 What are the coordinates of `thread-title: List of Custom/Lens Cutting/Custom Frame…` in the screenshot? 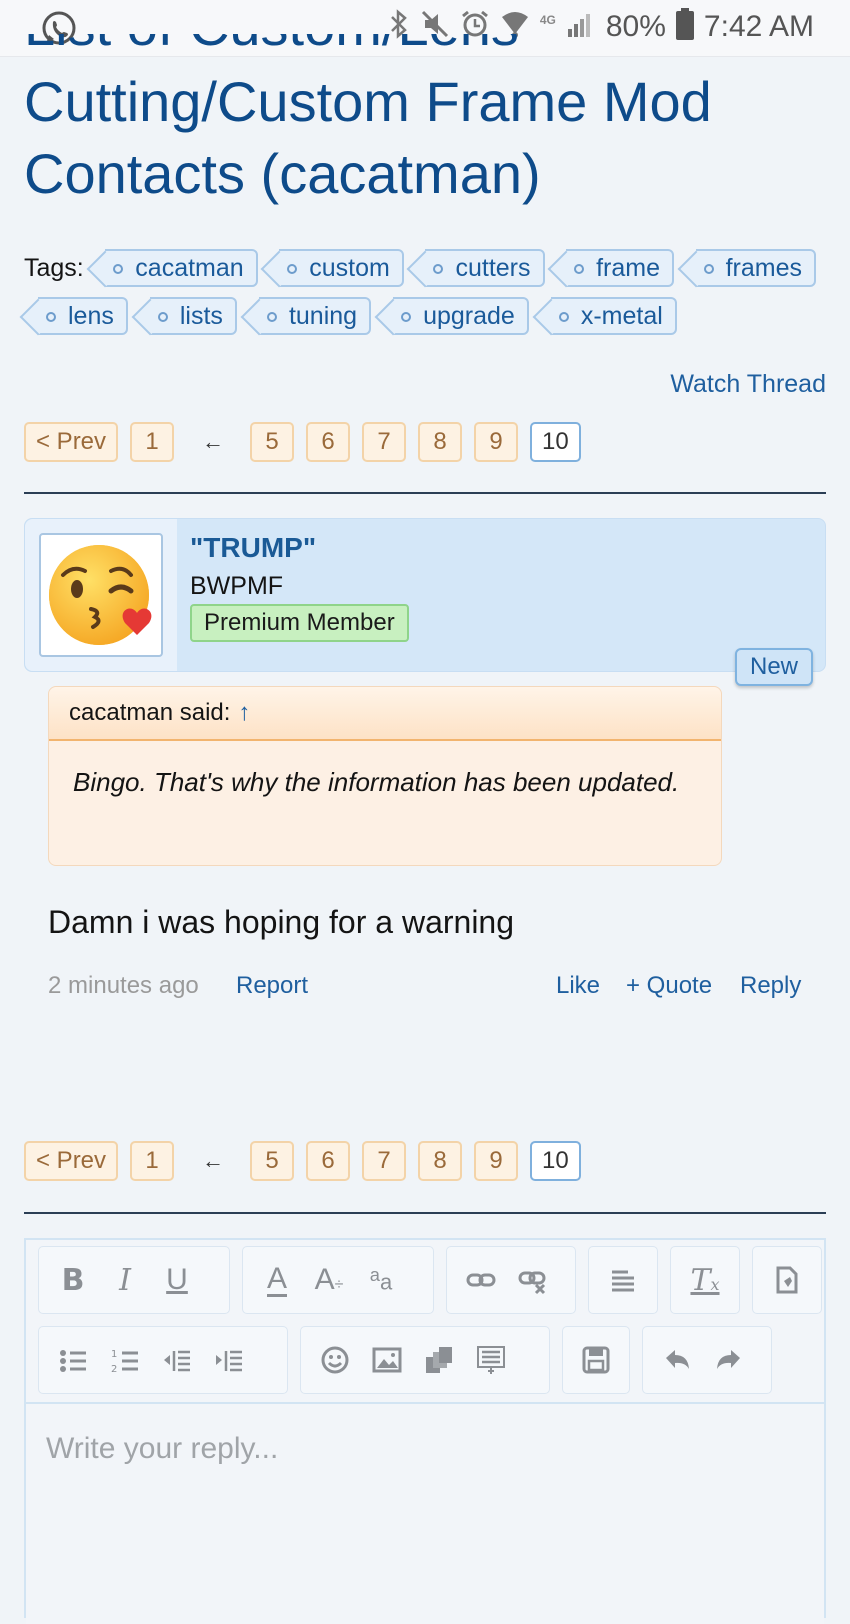 It's located at (424, 122).